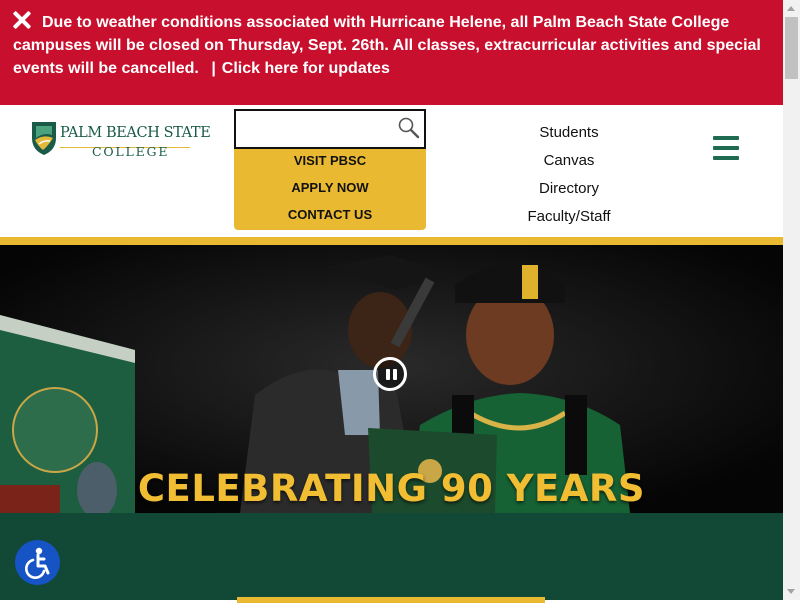  What do you see at coordinates (22, 20) in the screenshot?
I see `close-icon` at bounding box center [22, 20].